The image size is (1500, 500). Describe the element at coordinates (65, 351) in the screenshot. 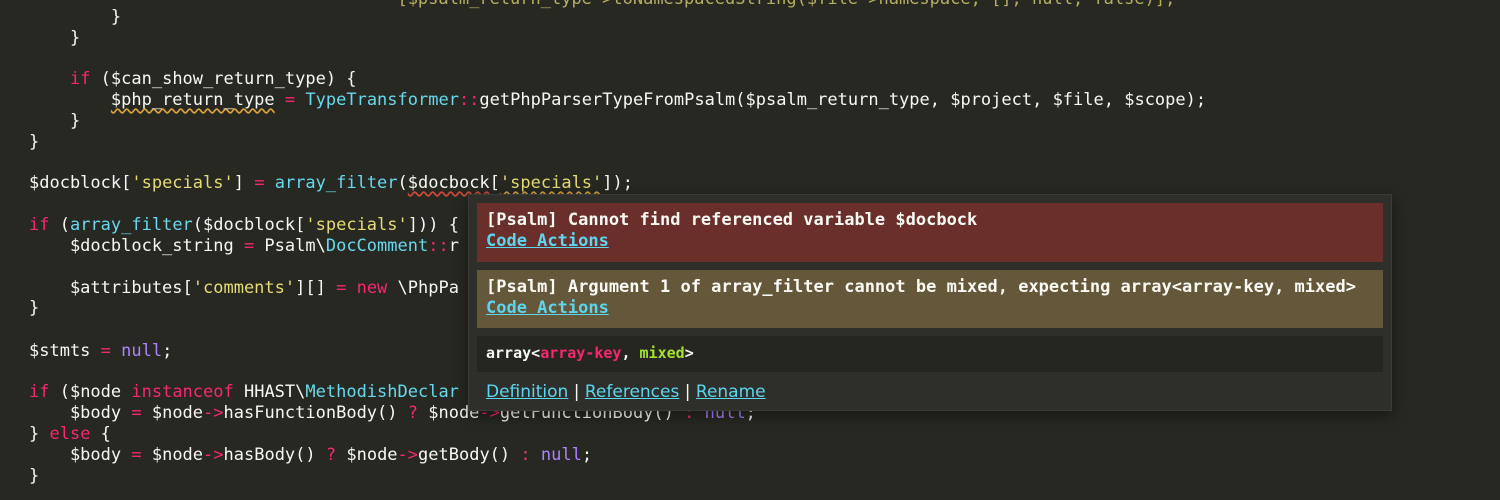

I see `code-token: $stmts` at that location.